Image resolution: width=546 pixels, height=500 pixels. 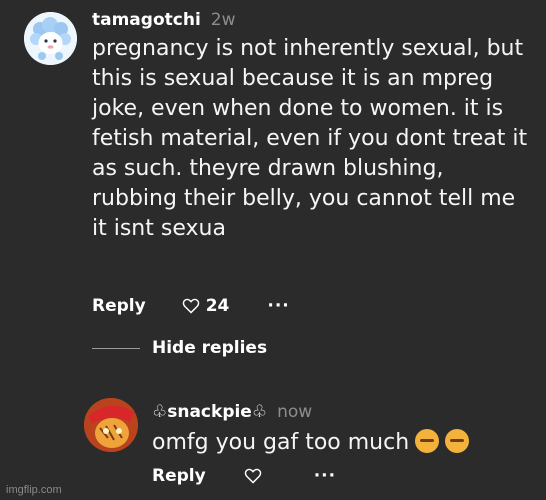 What do you see at coordinates (217, 306) in the screenshot?
I see `like-count: 24` at bounding box center [217, 306].